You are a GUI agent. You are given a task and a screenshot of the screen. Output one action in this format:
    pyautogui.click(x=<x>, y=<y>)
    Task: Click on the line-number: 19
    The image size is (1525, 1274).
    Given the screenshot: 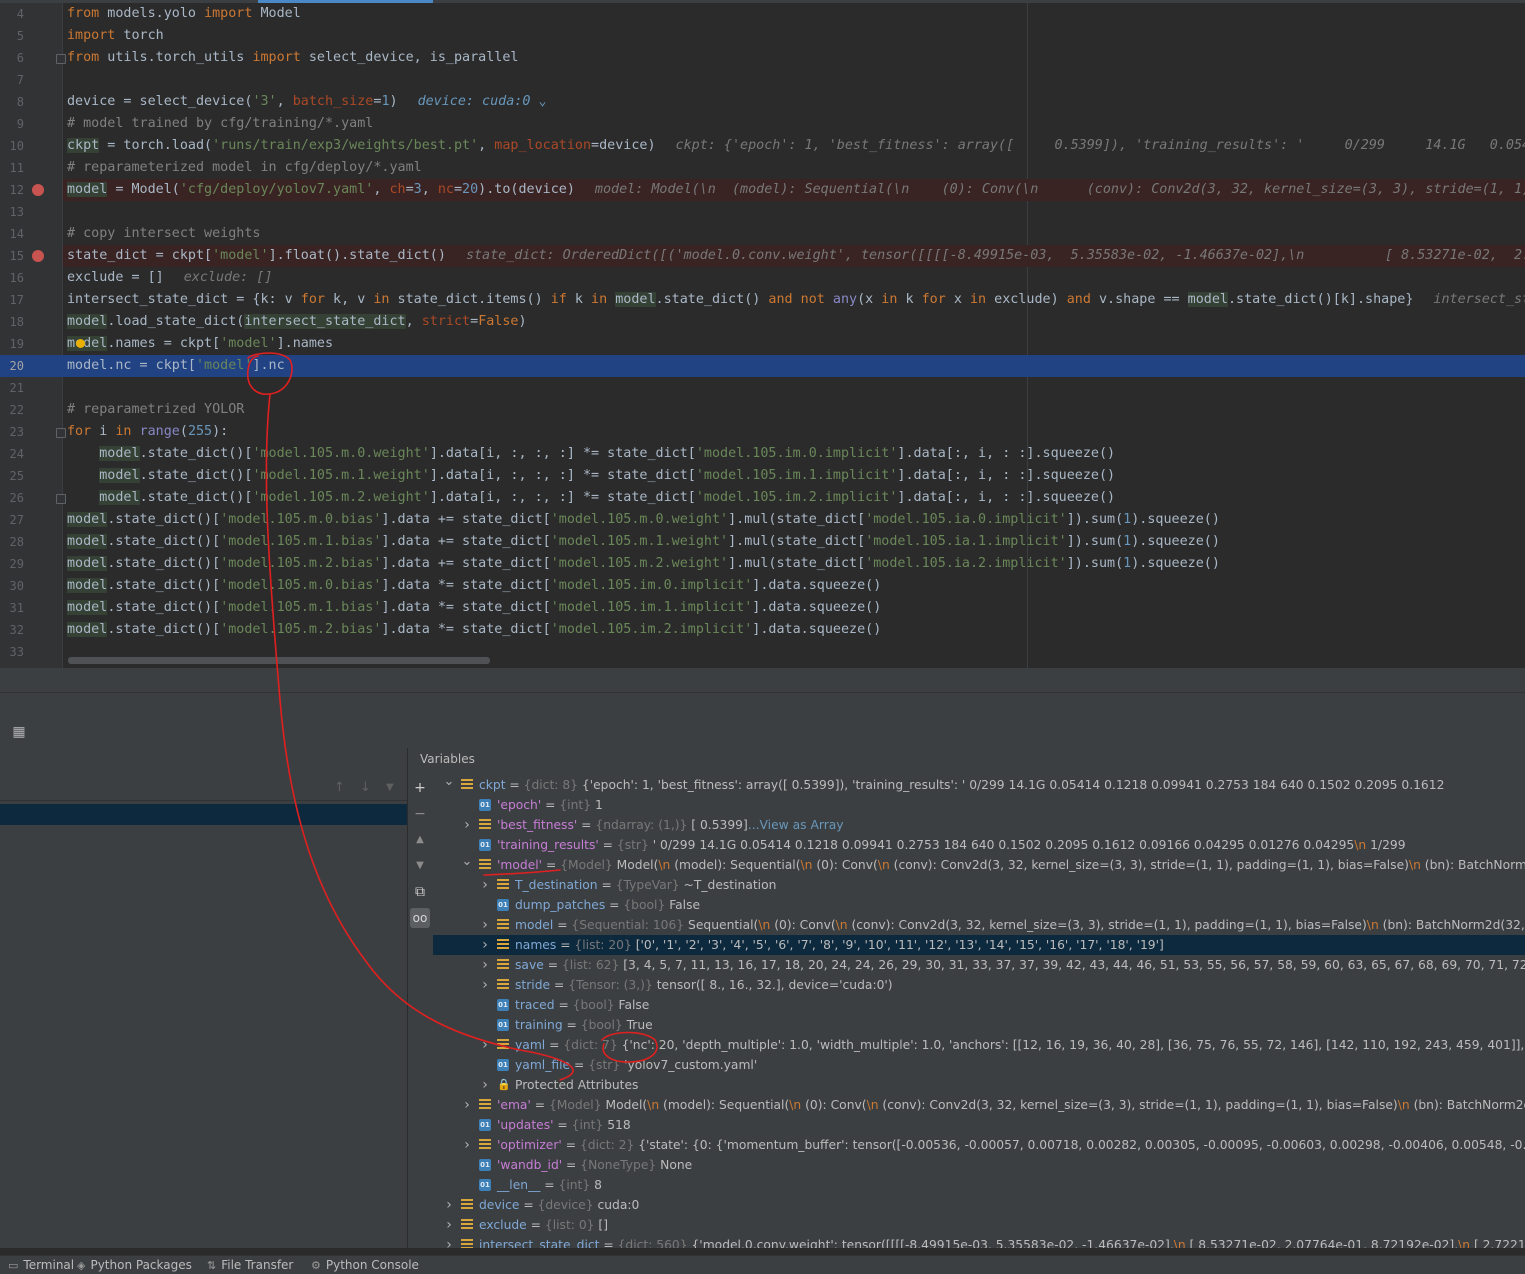 What is the action you would take?
    pyautogui.click(x=12, y=344)
    